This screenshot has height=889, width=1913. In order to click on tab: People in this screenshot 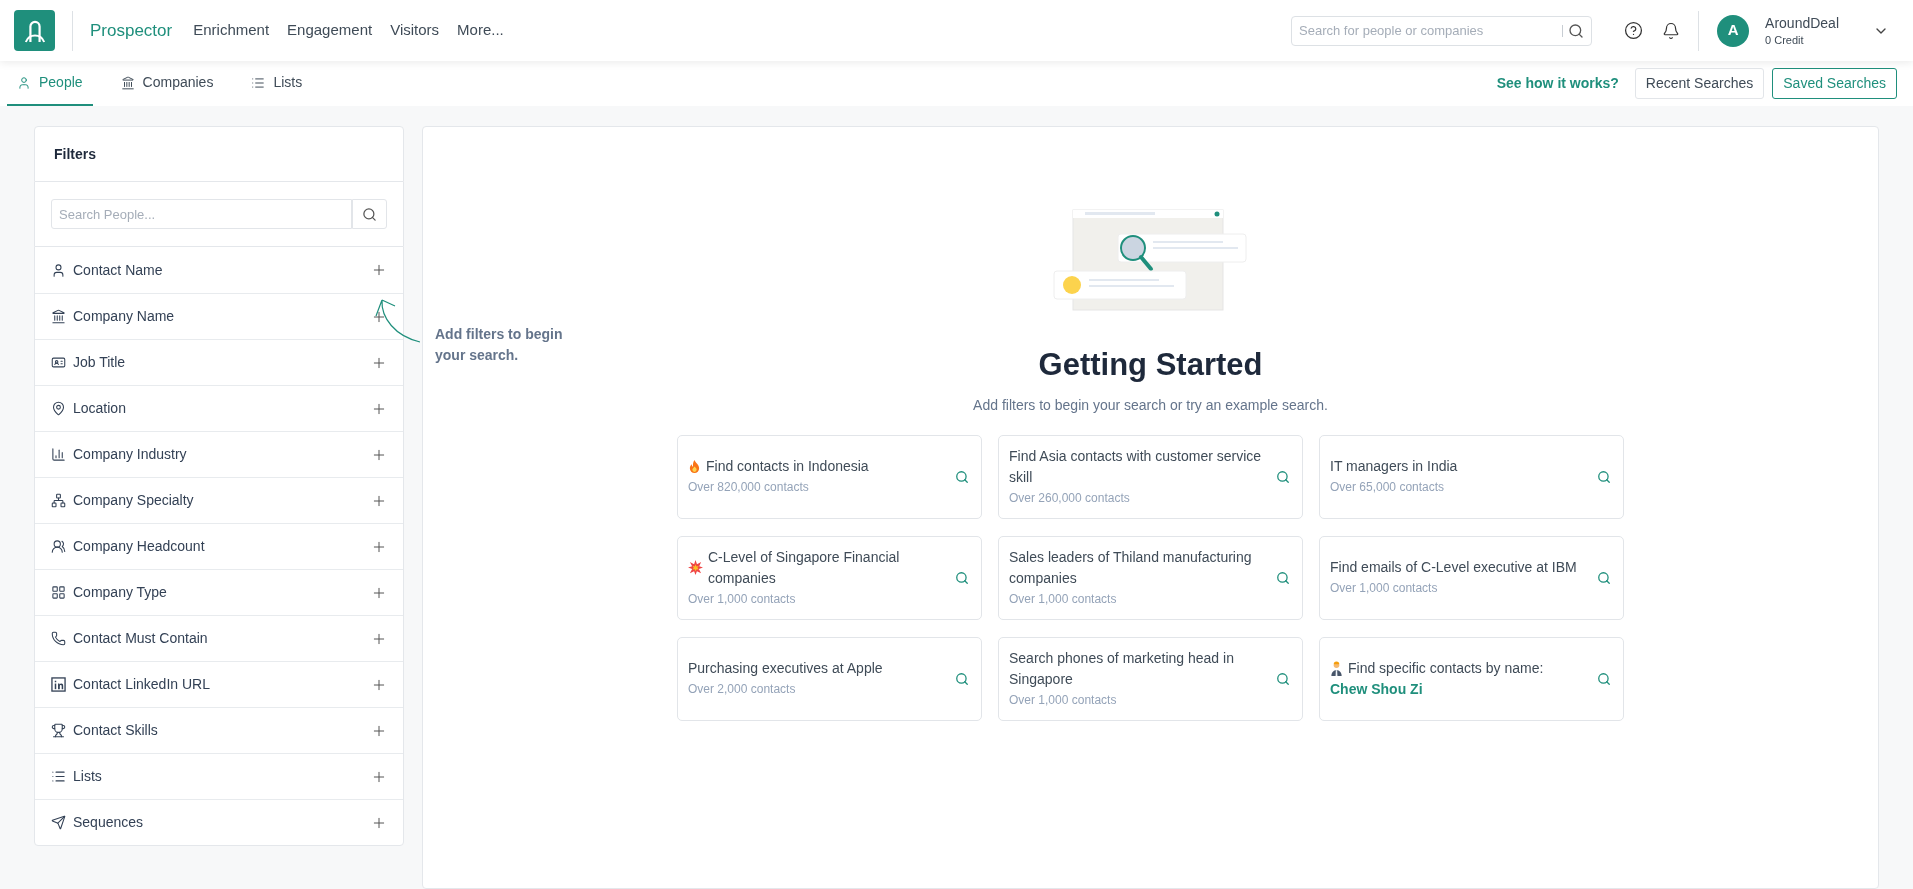, I will do `click(50, 83)`.